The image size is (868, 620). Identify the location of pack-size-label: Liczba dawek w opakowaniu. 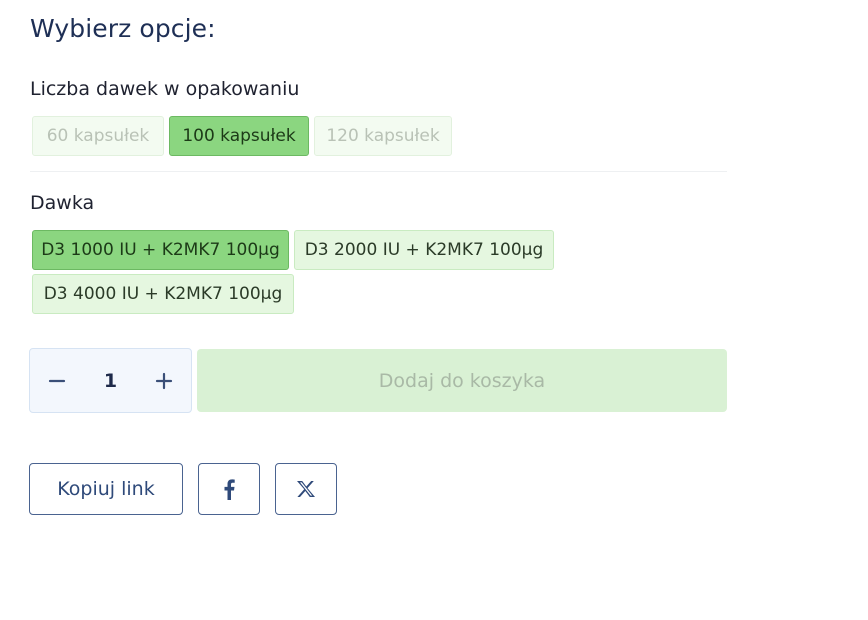
(165, 89).